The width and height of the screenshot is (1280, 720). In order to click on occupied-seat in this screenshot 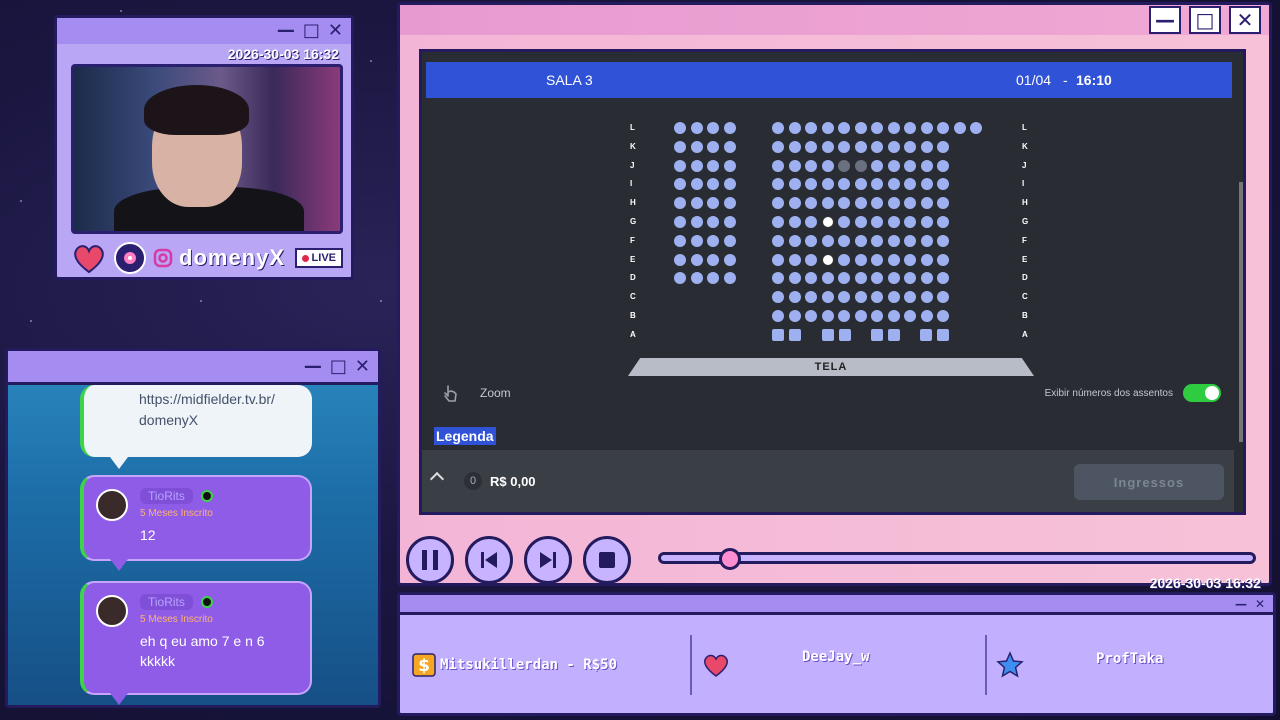, I will do `click(860, 165)`.